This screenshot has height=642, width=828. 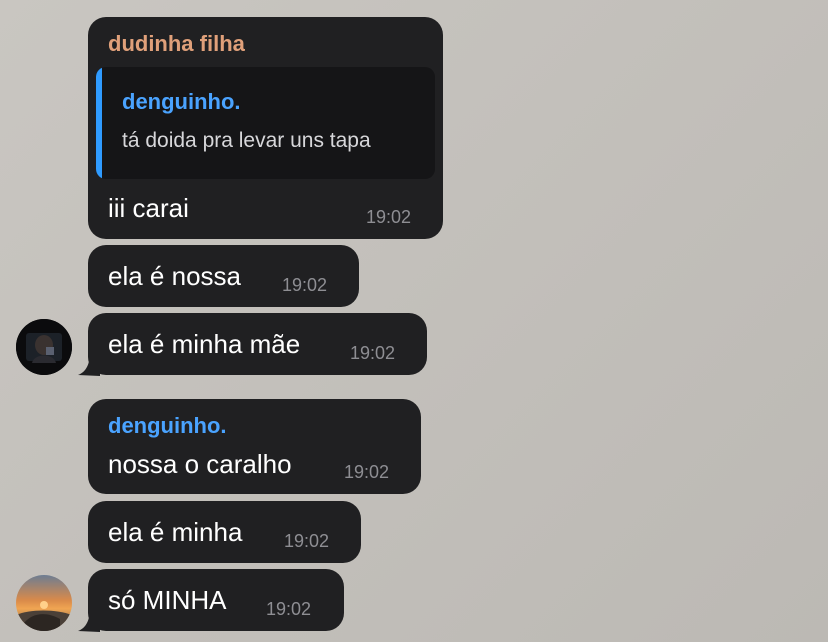 I want to click on message-bubble: ela é minha 19:02, so click(x=224, y=532).